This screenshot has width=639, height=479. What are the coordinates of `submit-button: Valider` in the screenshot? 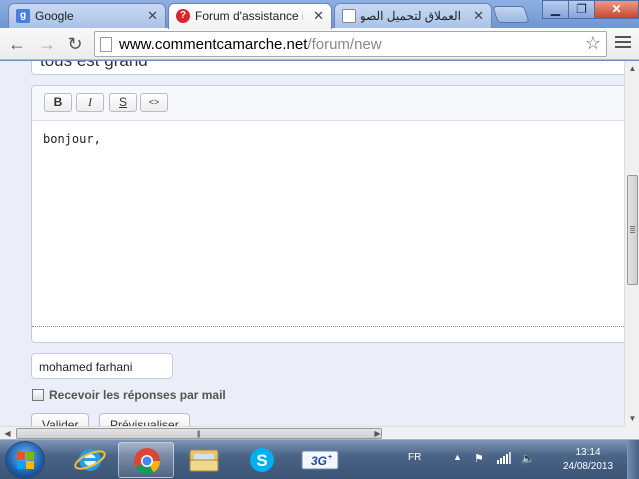 It's located at (60, 419).